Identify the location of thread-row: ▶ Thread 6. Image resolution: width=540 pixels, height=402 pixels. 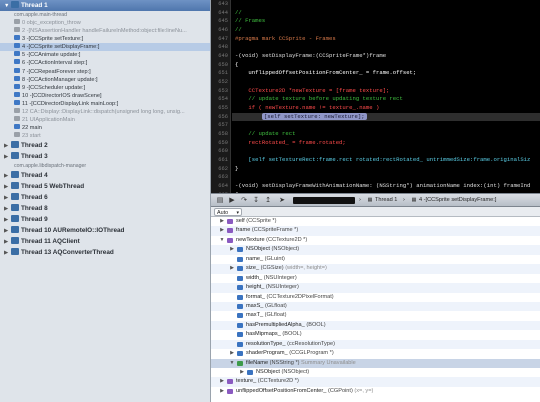
(105, 197).